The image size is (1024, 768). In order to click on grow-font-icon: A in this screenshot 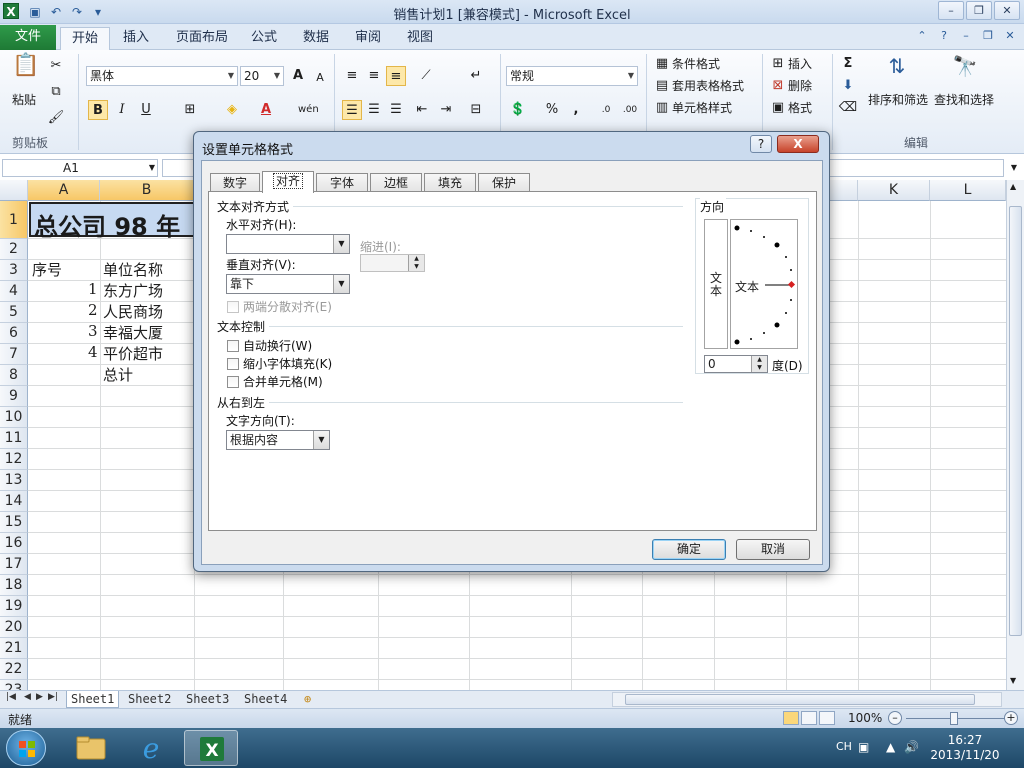, I will do `click(298, 76)`.